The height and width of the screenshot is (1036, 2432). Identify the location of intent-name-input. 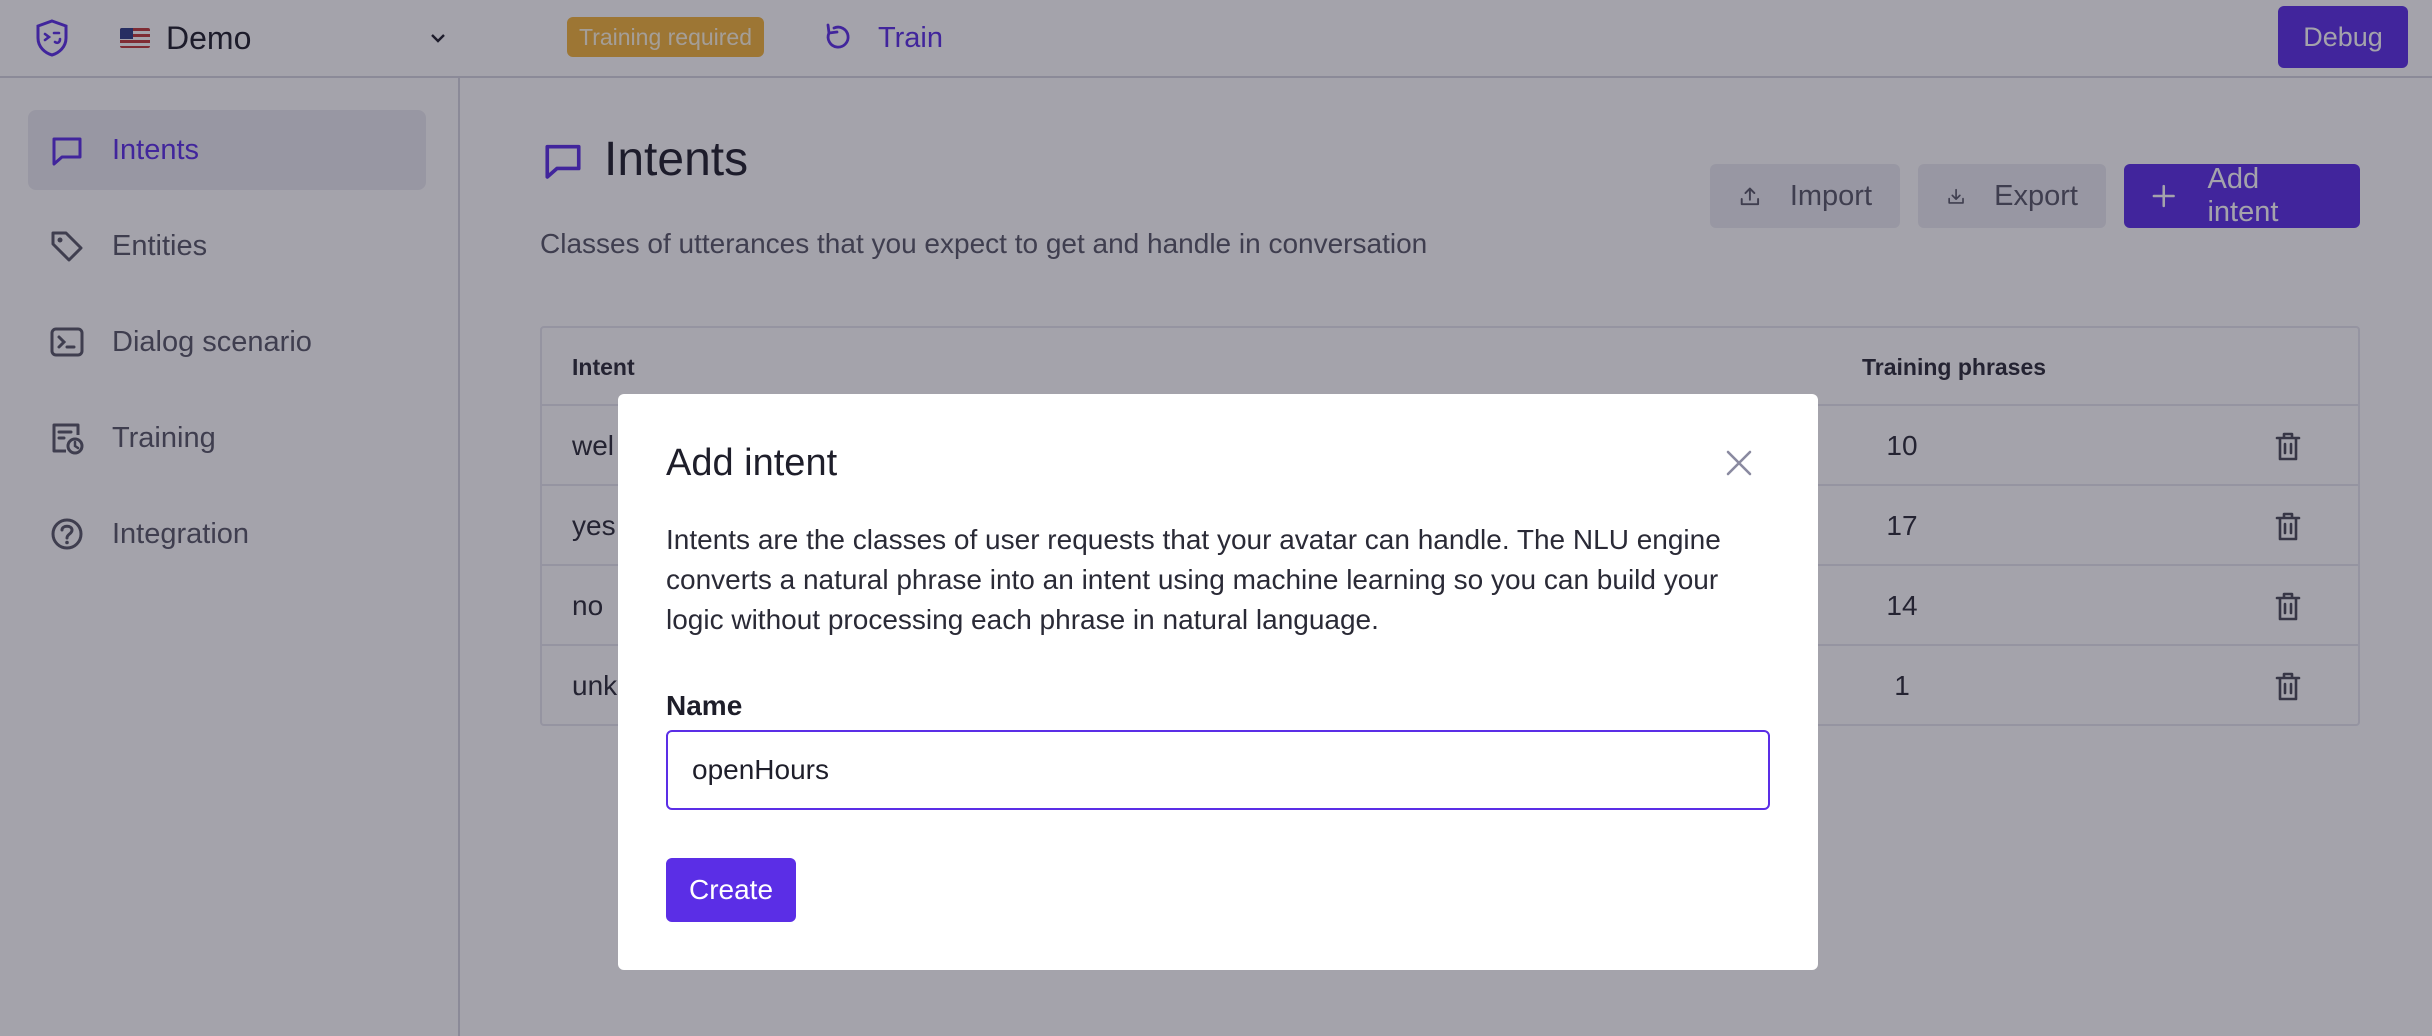
(1218, 770).